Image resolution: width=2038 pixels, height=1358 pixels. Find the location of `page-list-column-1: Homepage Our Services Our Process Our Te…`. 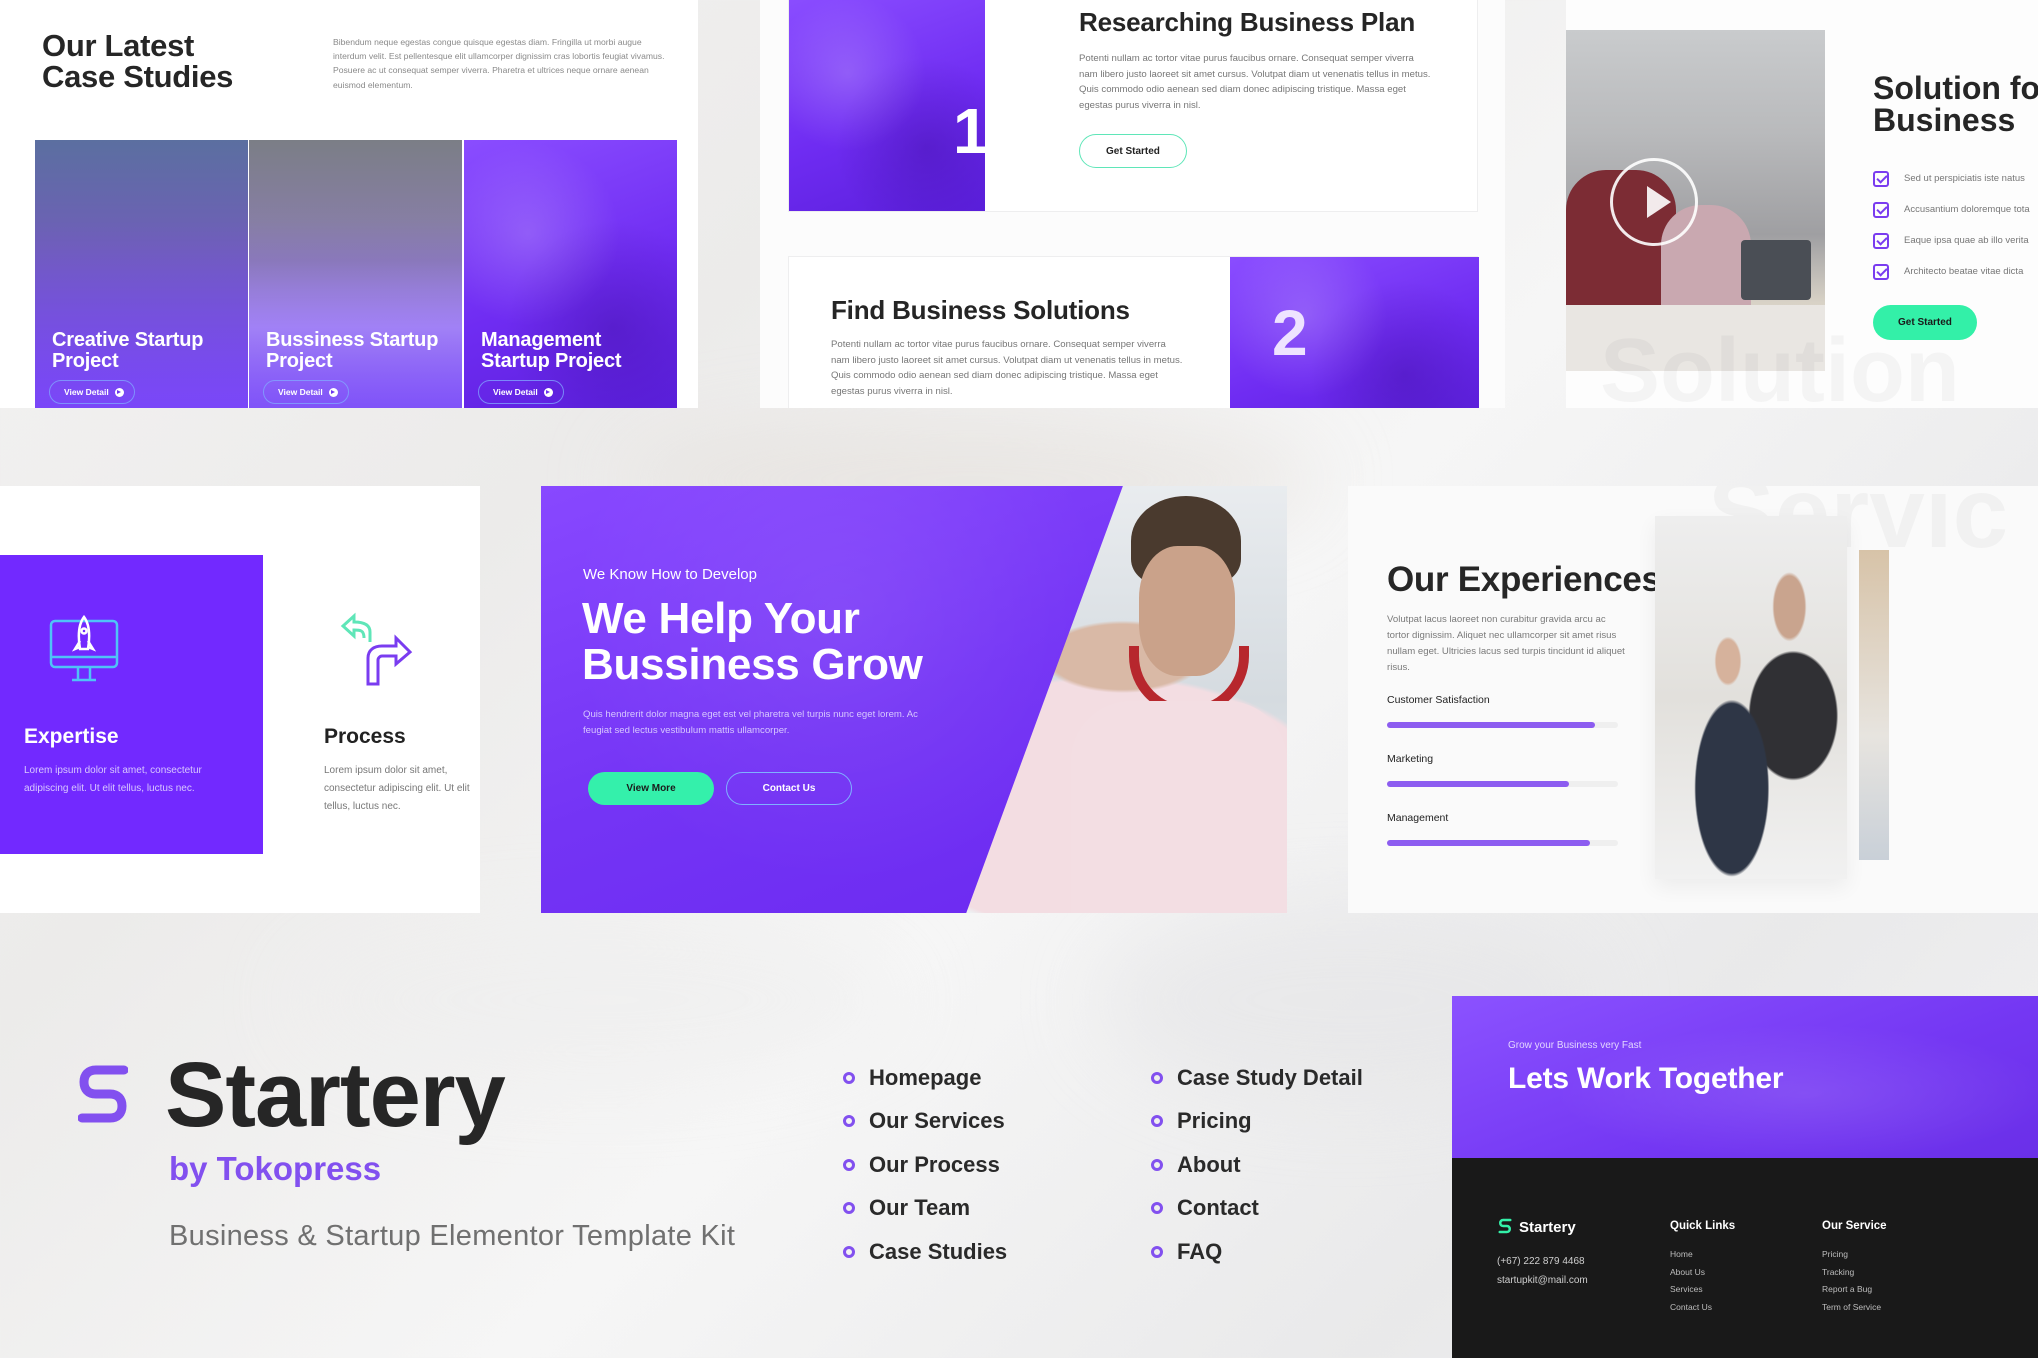

page-list-column-1: Homepage Our Services Our Process Our Te… is located at coordinates (925, 1165).